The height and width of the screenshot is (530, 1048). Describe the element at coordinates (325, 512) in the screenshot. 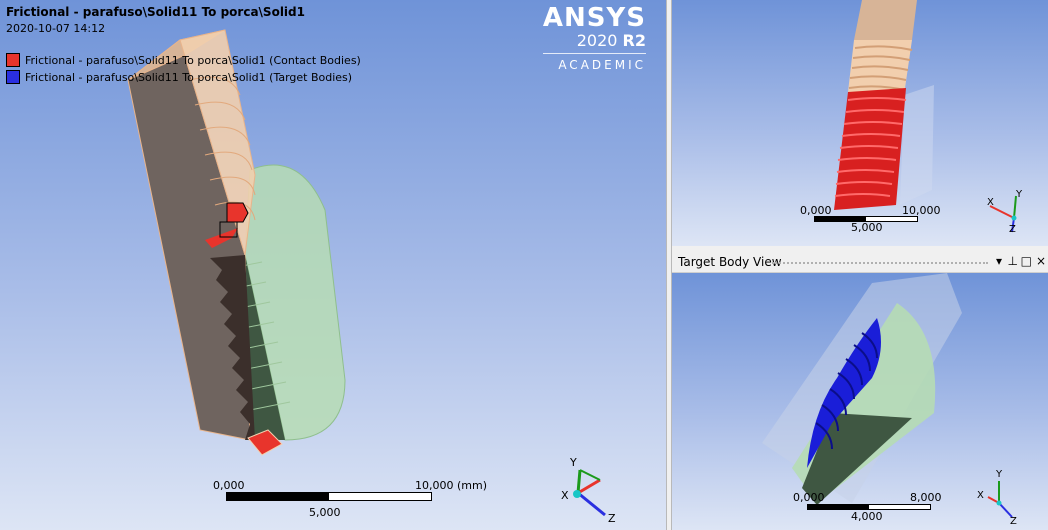

I see `scale-mid-label: 5,000` at that location.